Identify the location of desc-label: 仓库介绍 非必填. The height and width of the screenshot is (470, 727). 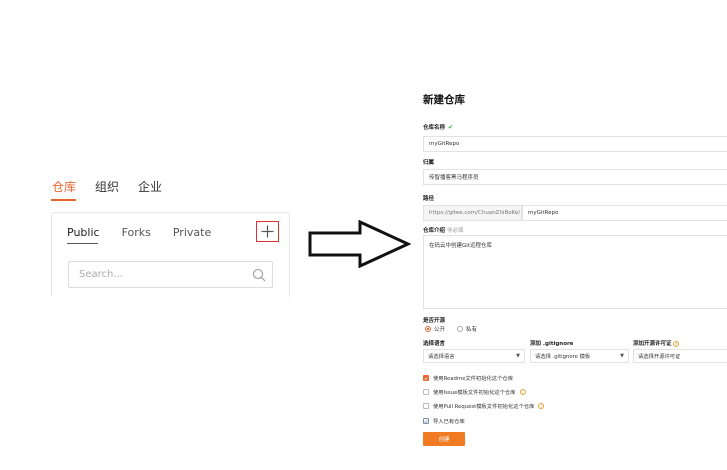
(443, 230).